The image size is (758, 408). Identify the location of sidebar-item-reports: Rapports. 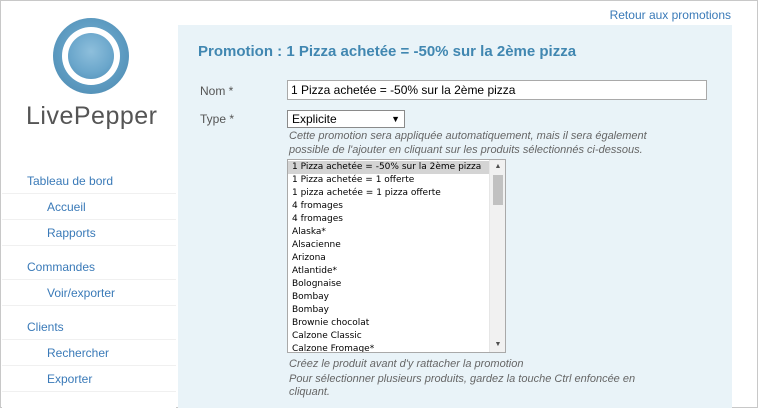
(89, 233).